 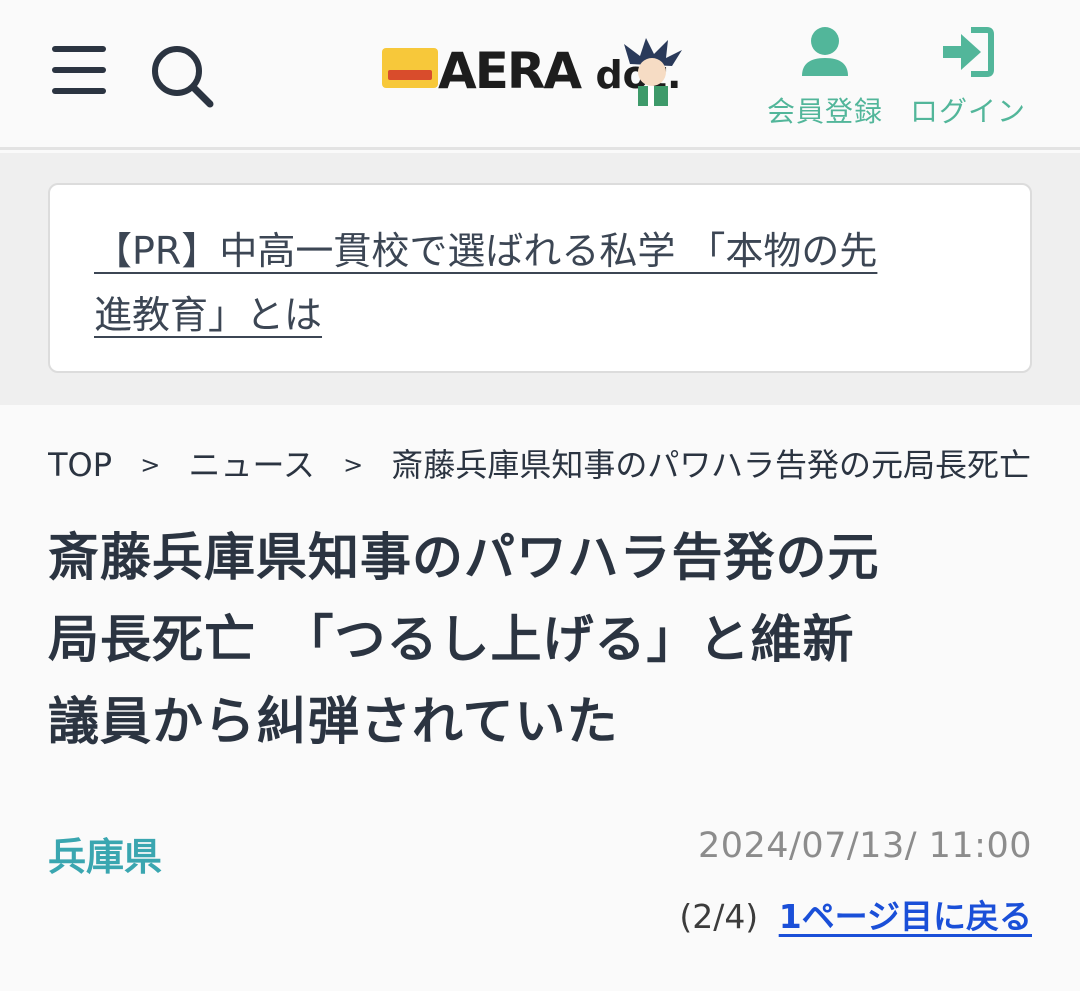 I want to click on hamburger-menu-icon, so click(x=79, y=70).